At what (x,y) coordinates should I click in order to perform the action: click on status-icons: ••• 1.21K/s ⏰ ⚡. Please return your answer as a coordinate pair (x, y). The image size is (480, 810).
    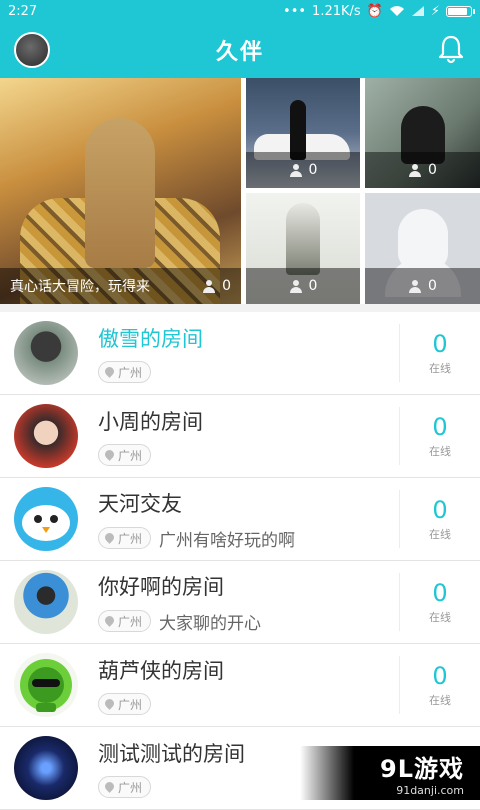
    Looking at the image, I should click on (379, 11).